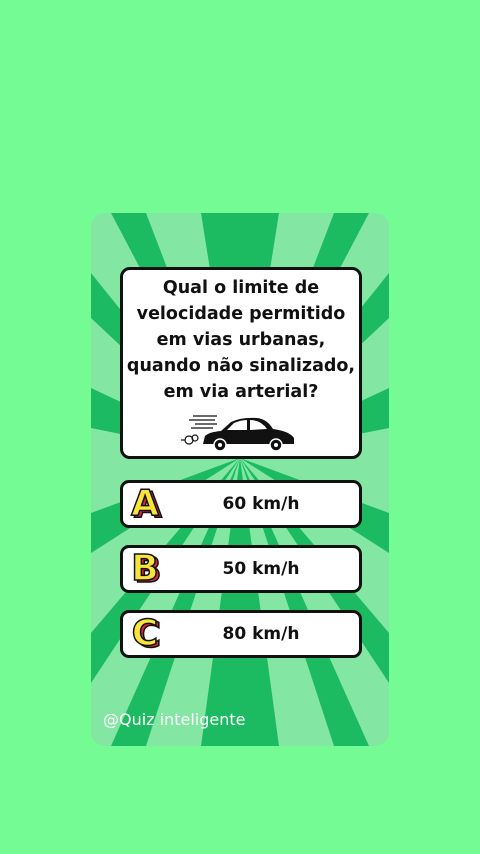 This screenshot has height=854, width=480. I want to click on answer-option-c: C C 80 km/h, so click(241, 634).